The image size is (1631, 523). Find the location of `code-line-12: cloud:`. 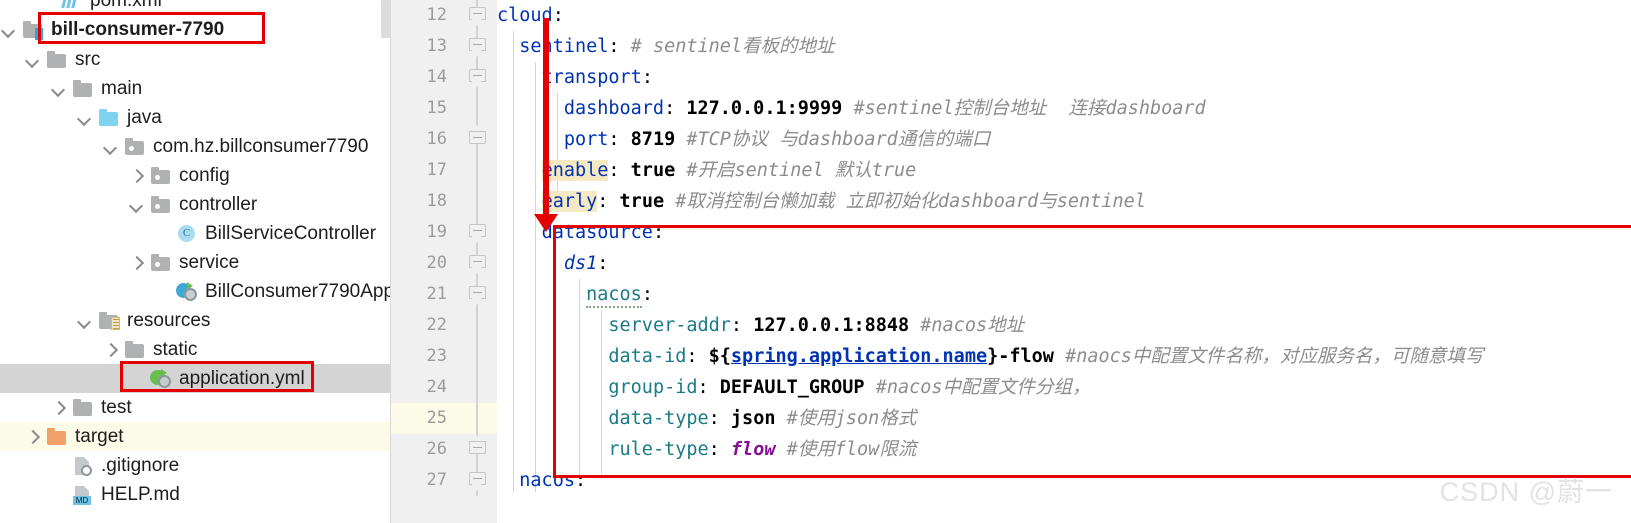

code-line-12: cloud: is located at coordinates (1064, 15).